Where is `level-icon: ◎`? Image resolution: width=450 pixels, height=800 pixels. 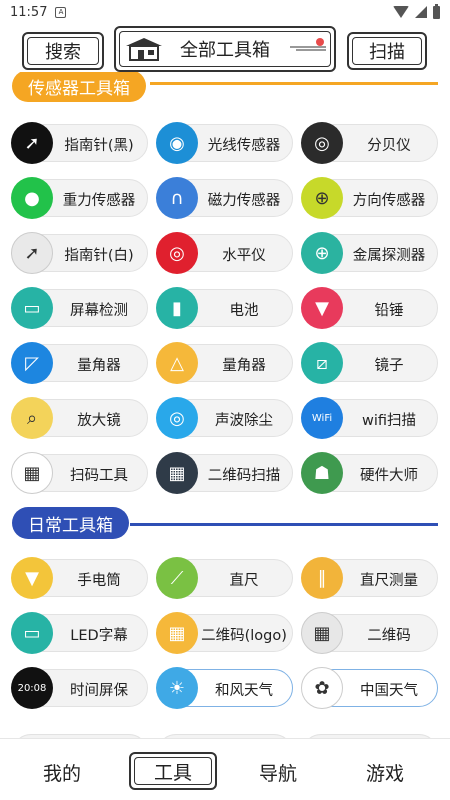
level-icon: ◎ is located at coordinates (177, 253).